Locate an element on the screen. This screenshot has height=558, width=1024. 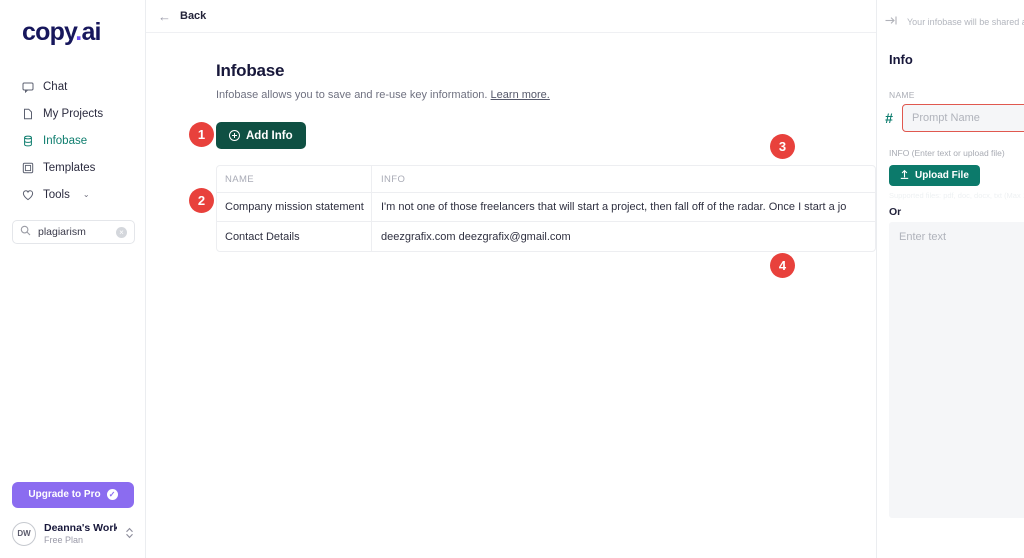
info-field-label: INFO (Enter text or upload file) is located at coordinates (947, 153).